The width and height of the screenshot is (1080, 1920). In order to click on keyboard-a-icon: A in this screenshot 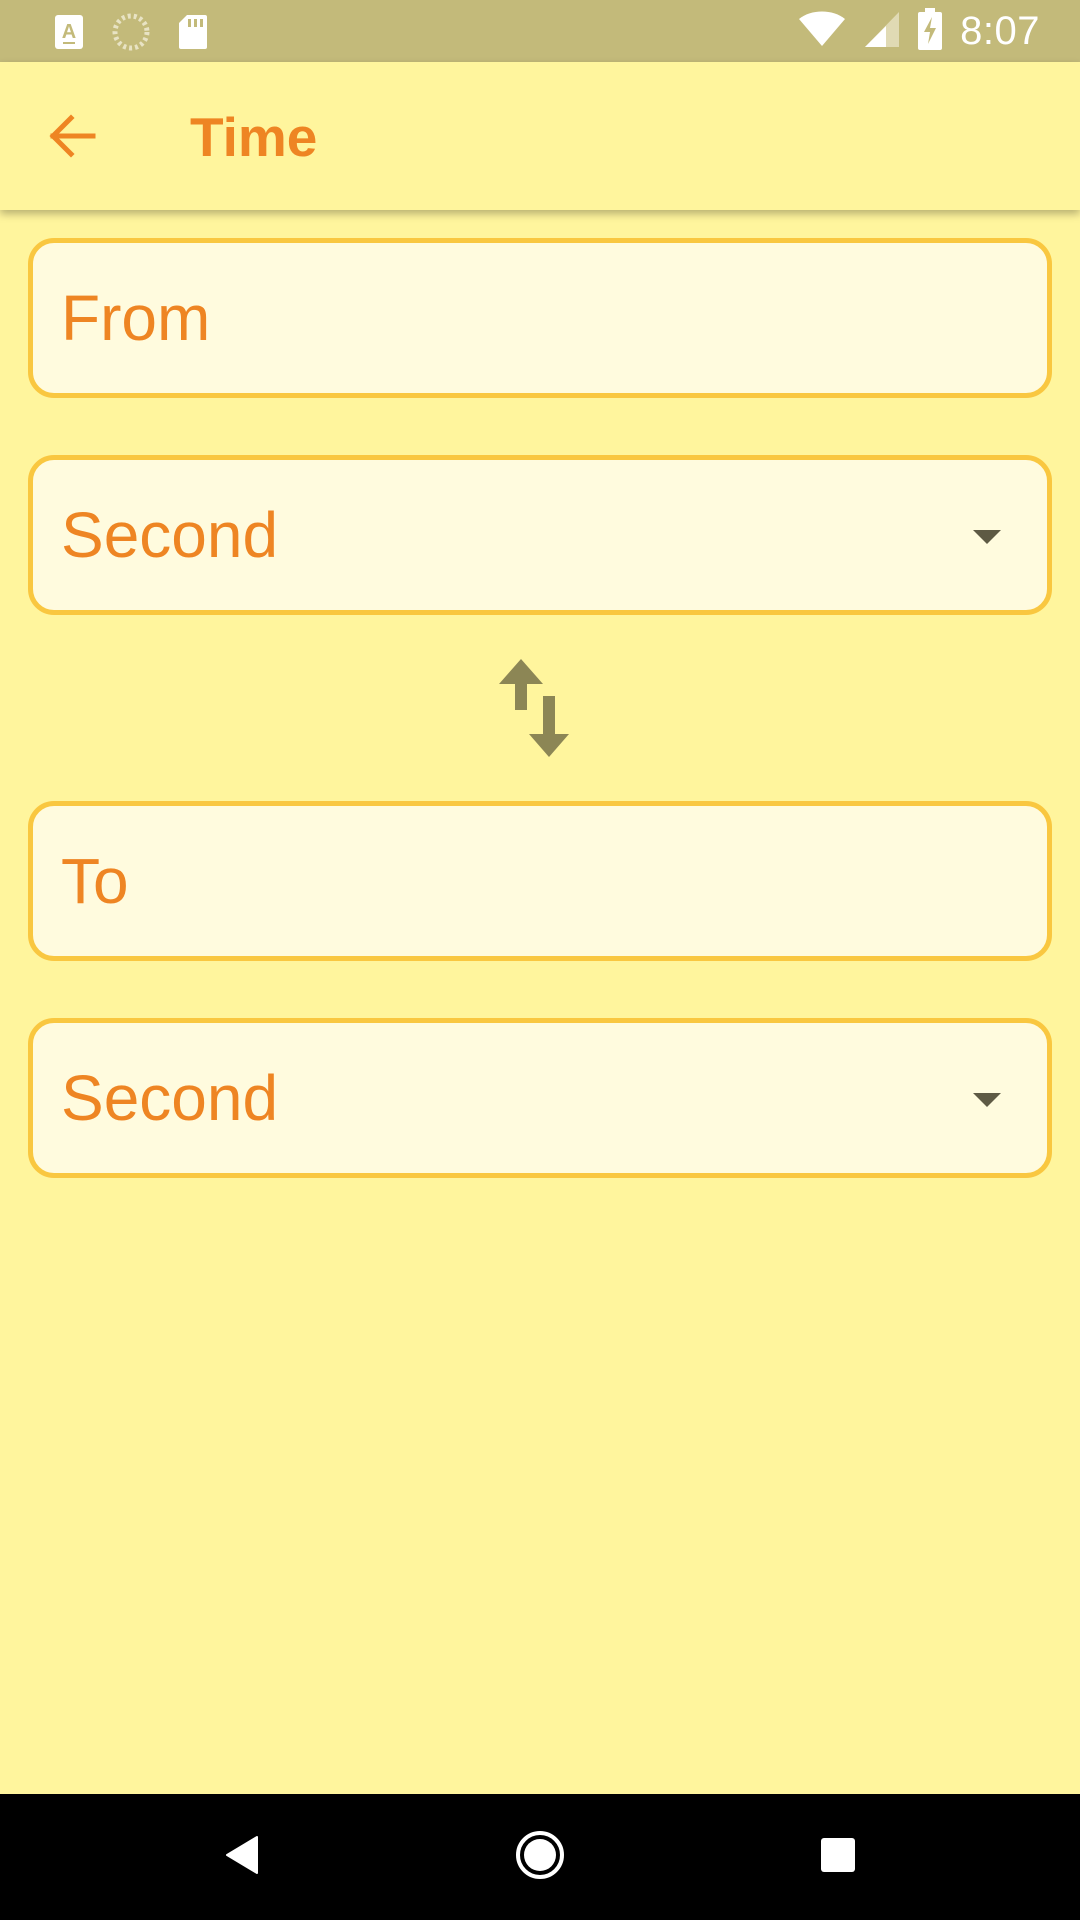, I will do `click(69, 34)`.